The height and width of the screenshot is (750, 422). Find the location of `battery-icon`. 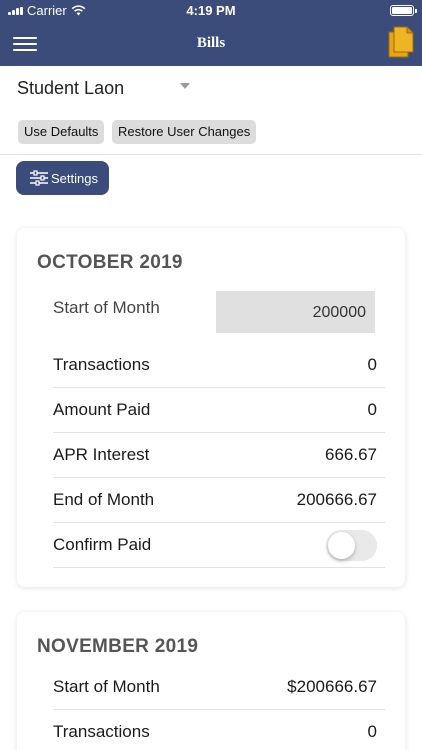

battery-icon is located at coordinates (403, 10).